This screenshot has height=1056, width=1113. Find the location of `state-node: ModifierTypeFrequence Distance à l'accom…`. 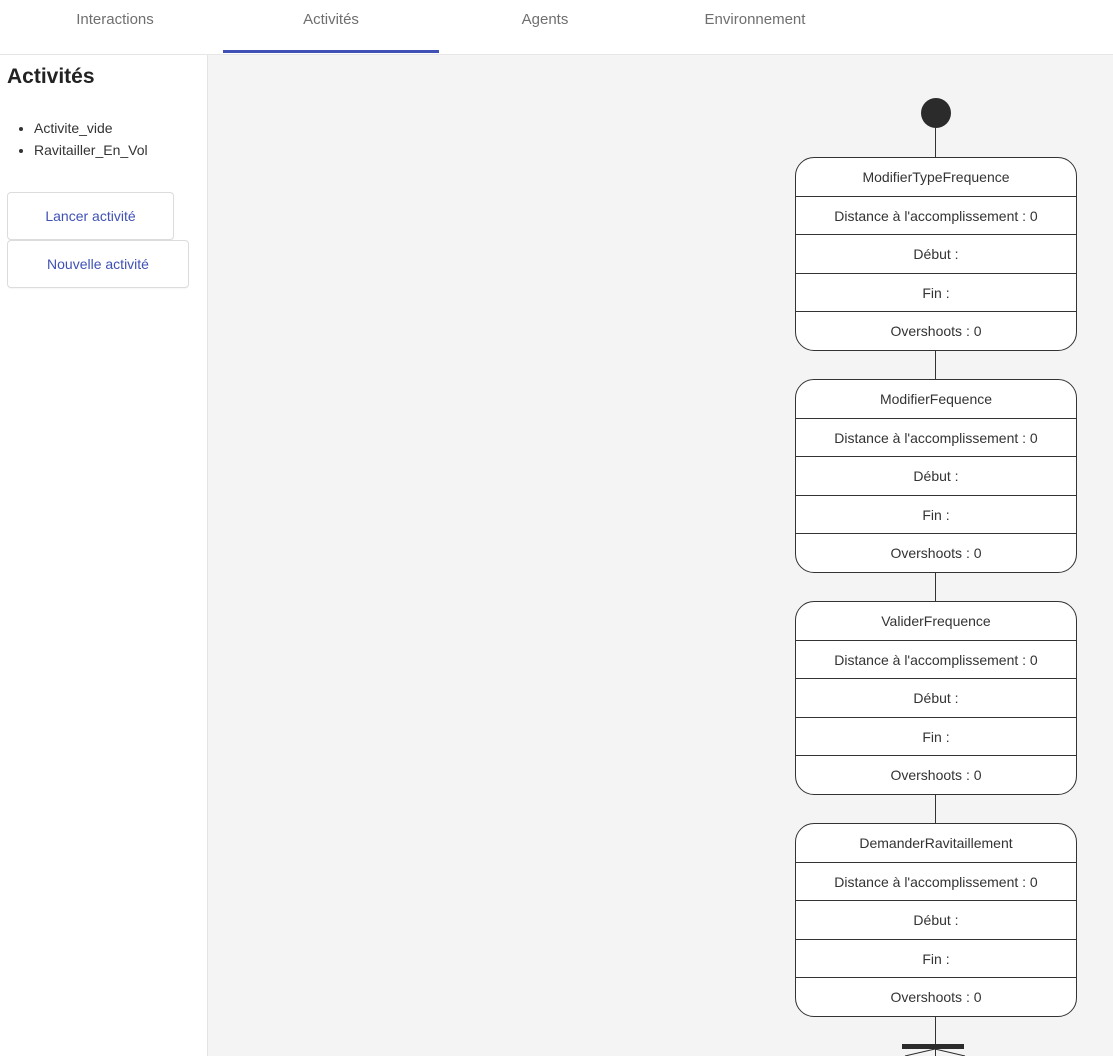

state-node: ModifierTypeFrequence Distance à l'accom… is located at coordinates (936, 254).